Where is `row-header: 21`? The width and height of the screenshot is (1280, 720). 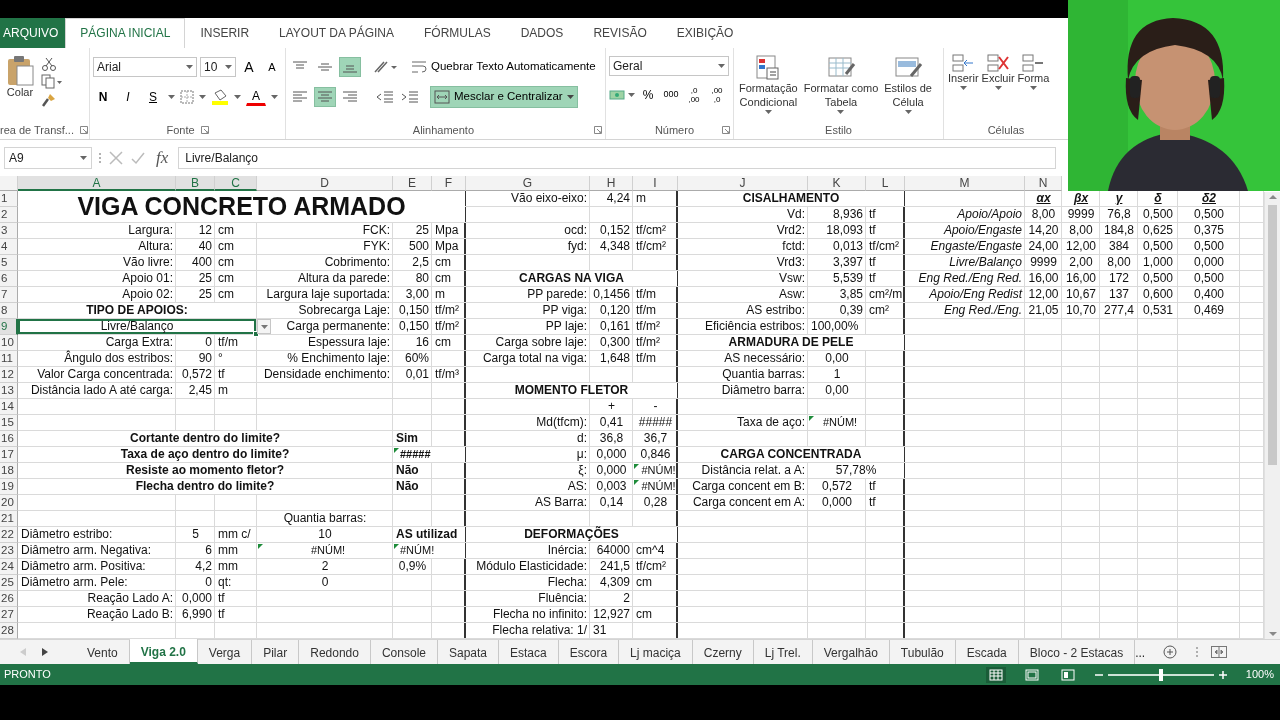
row-header: 21 is located at coordinates (9, 519).